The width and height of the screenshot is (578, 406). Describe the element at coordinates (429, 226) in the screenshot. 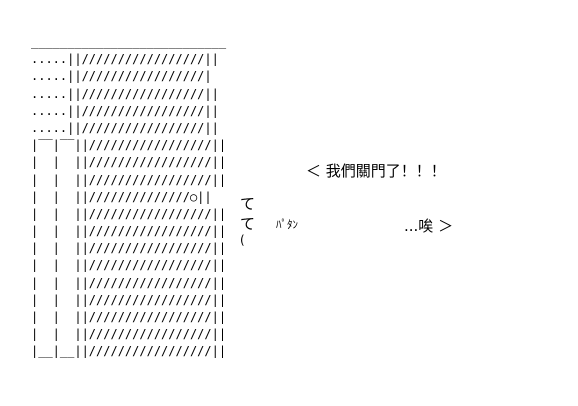

I see `sigh-text: ...唉 ＞` at that location.